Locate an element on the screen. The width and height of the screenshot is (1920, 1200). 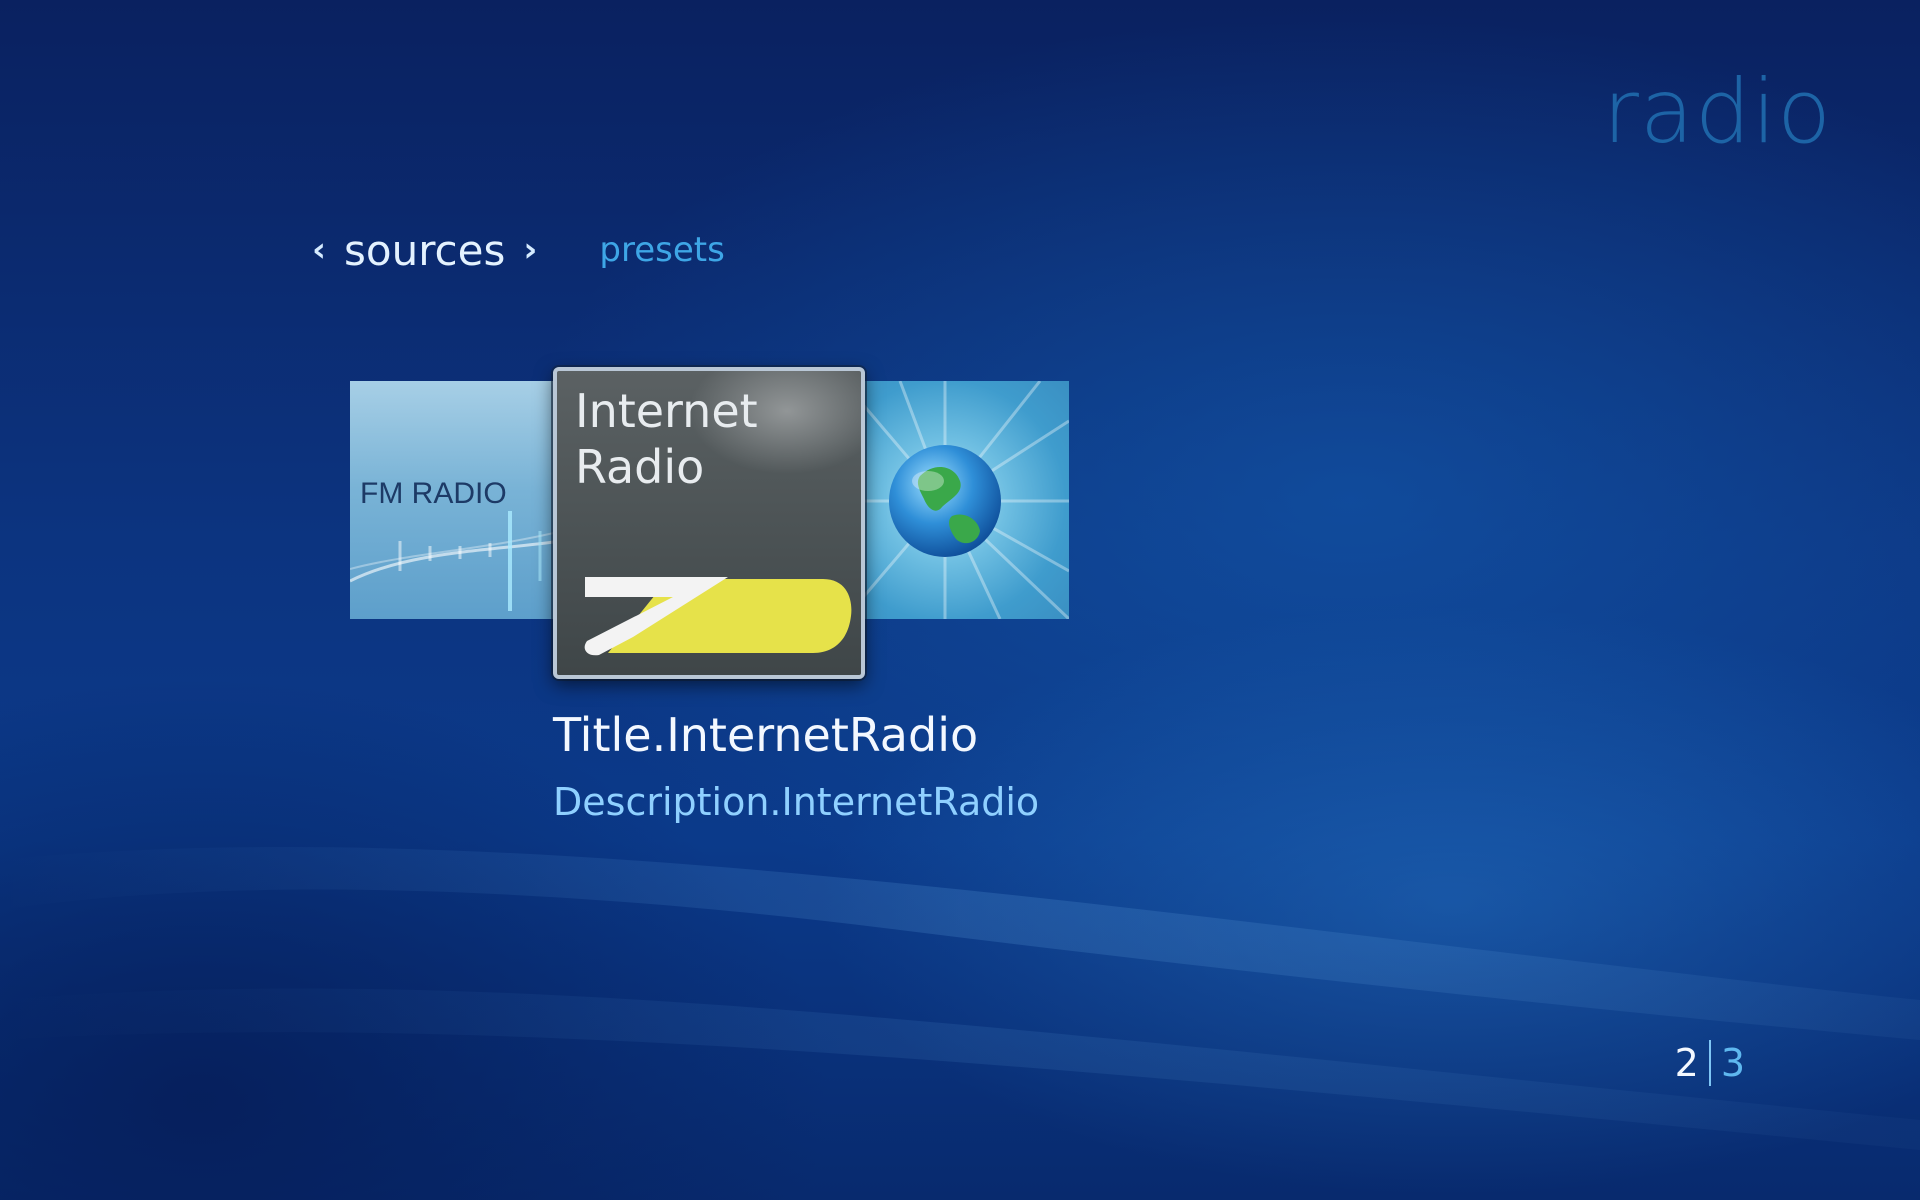
page-title: radio is located at coordinates (1717, 111).